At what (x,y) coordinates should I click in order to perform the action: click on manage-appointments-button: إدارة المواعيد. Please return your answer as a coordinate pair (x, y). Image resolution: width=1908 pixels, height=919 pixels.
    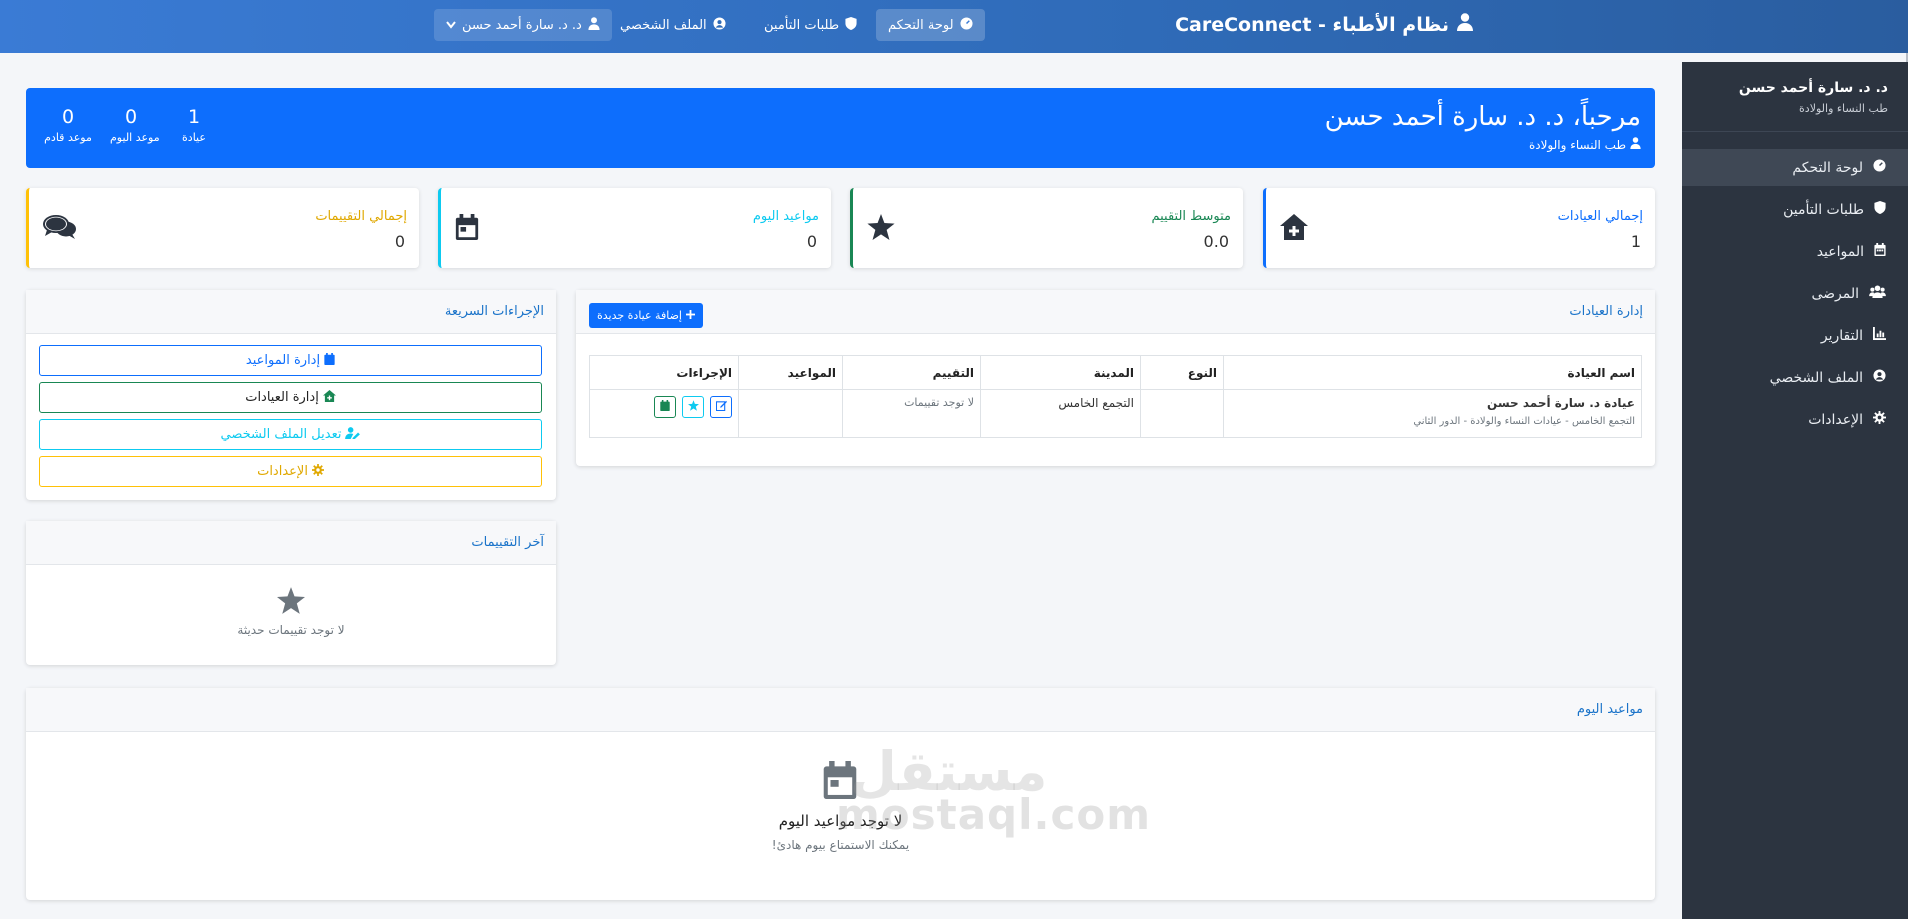
    Looking at the image, I should click on (290, 360).